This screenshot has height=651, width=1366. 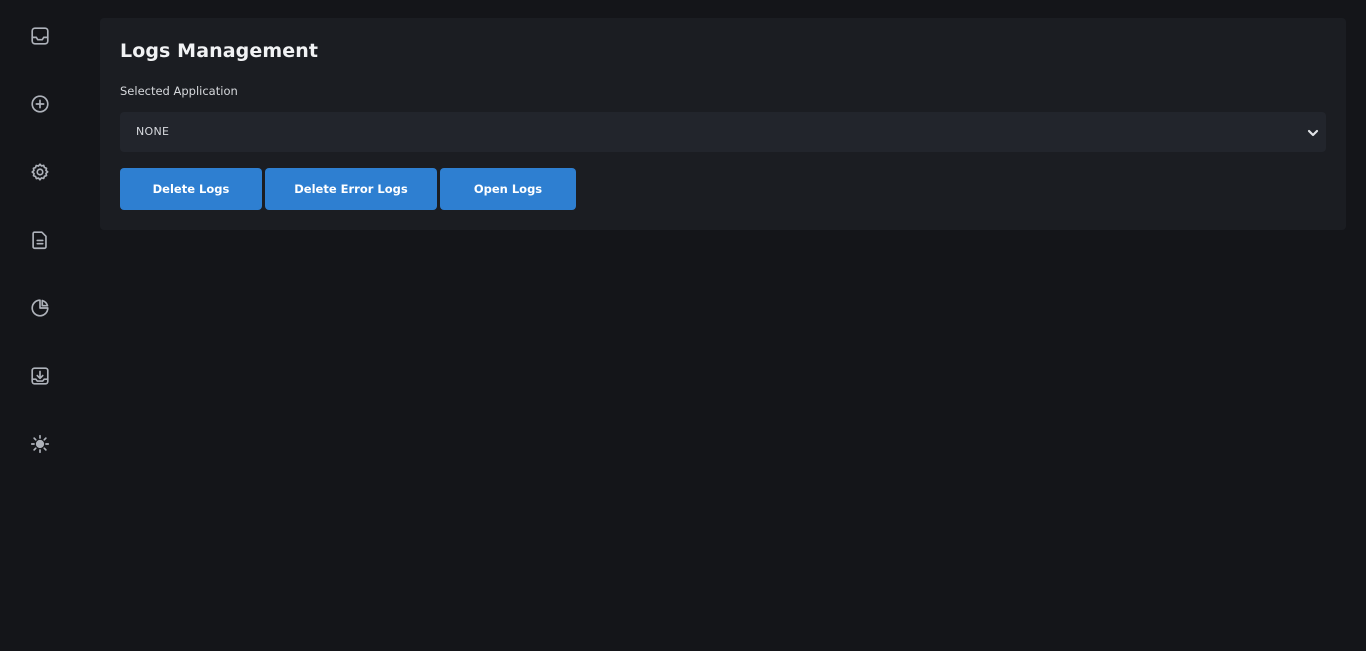 What do you see at coordinates (40, 325) in the screenshot?
I see `sidebar` at bounding box center [40, 325].